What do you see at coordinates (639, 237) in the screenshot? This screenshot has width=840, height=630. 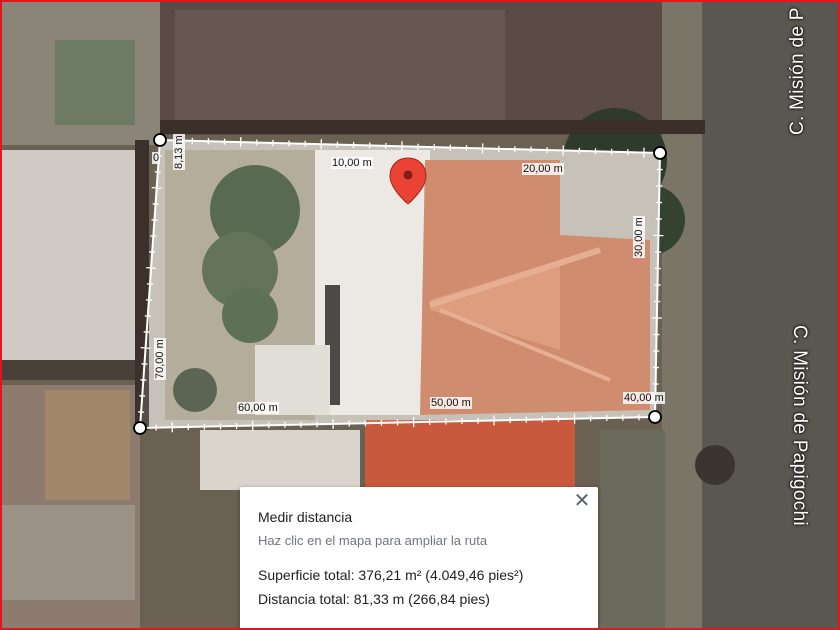 I see `segment-label: 30,00 m` at bounding box center [639, 237].